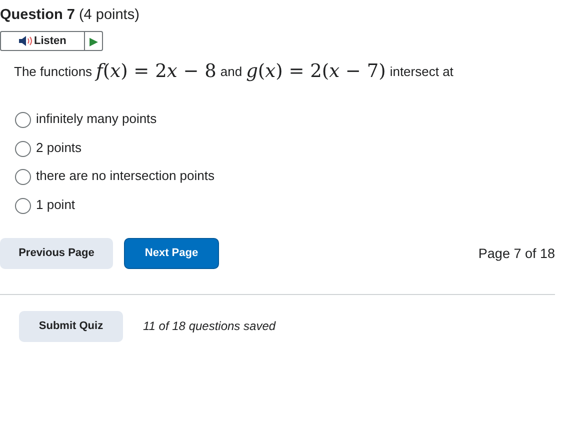 Image resolution: width=569 pixels, height=436 pixels. I want to click on listen-button: Listen, so click(43, 41).